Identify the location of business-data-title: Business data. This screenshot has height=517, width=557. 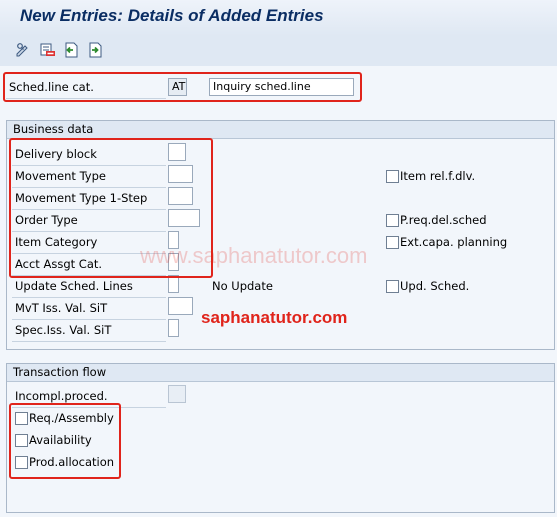
(280, 130).